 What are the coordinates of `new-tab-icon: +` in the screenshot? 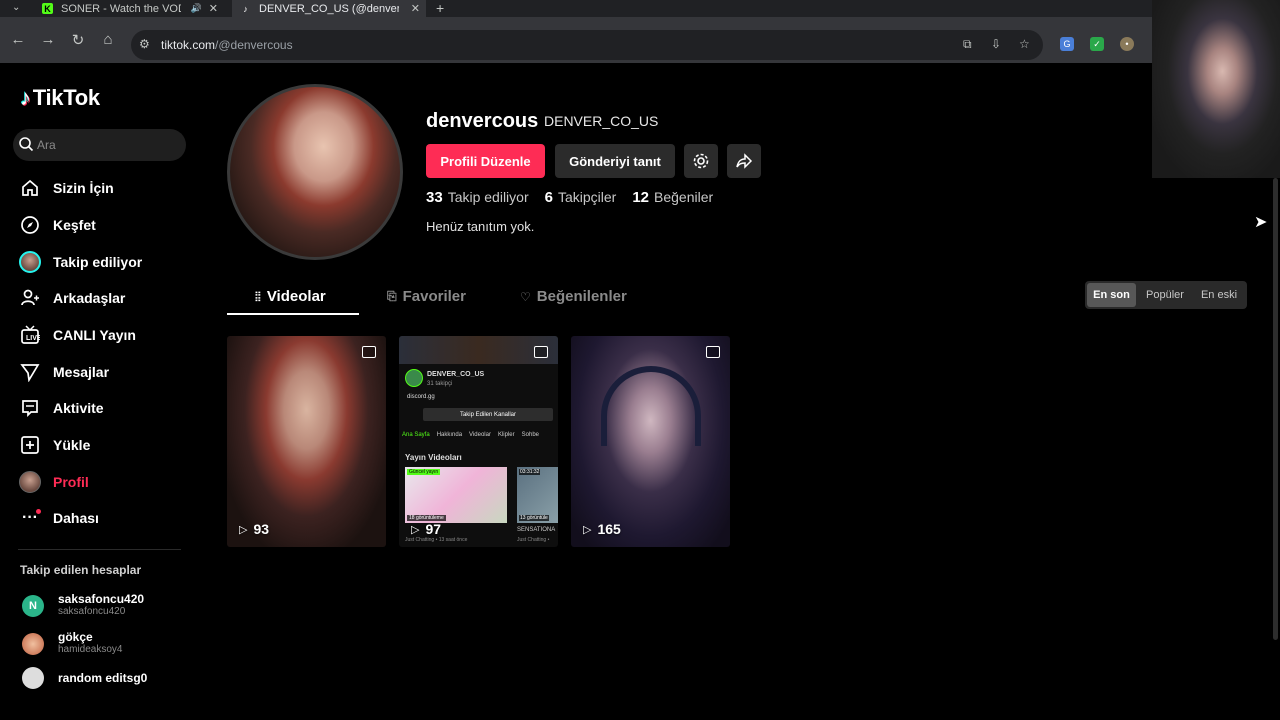 It's located at (440, 8).